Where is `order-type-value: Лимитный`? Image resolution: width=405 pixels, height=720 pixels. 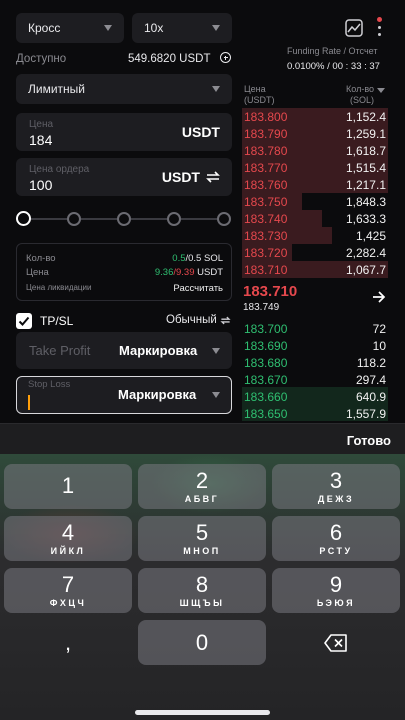
order-type-value: Лимитный is located at coordinates (56, 89).